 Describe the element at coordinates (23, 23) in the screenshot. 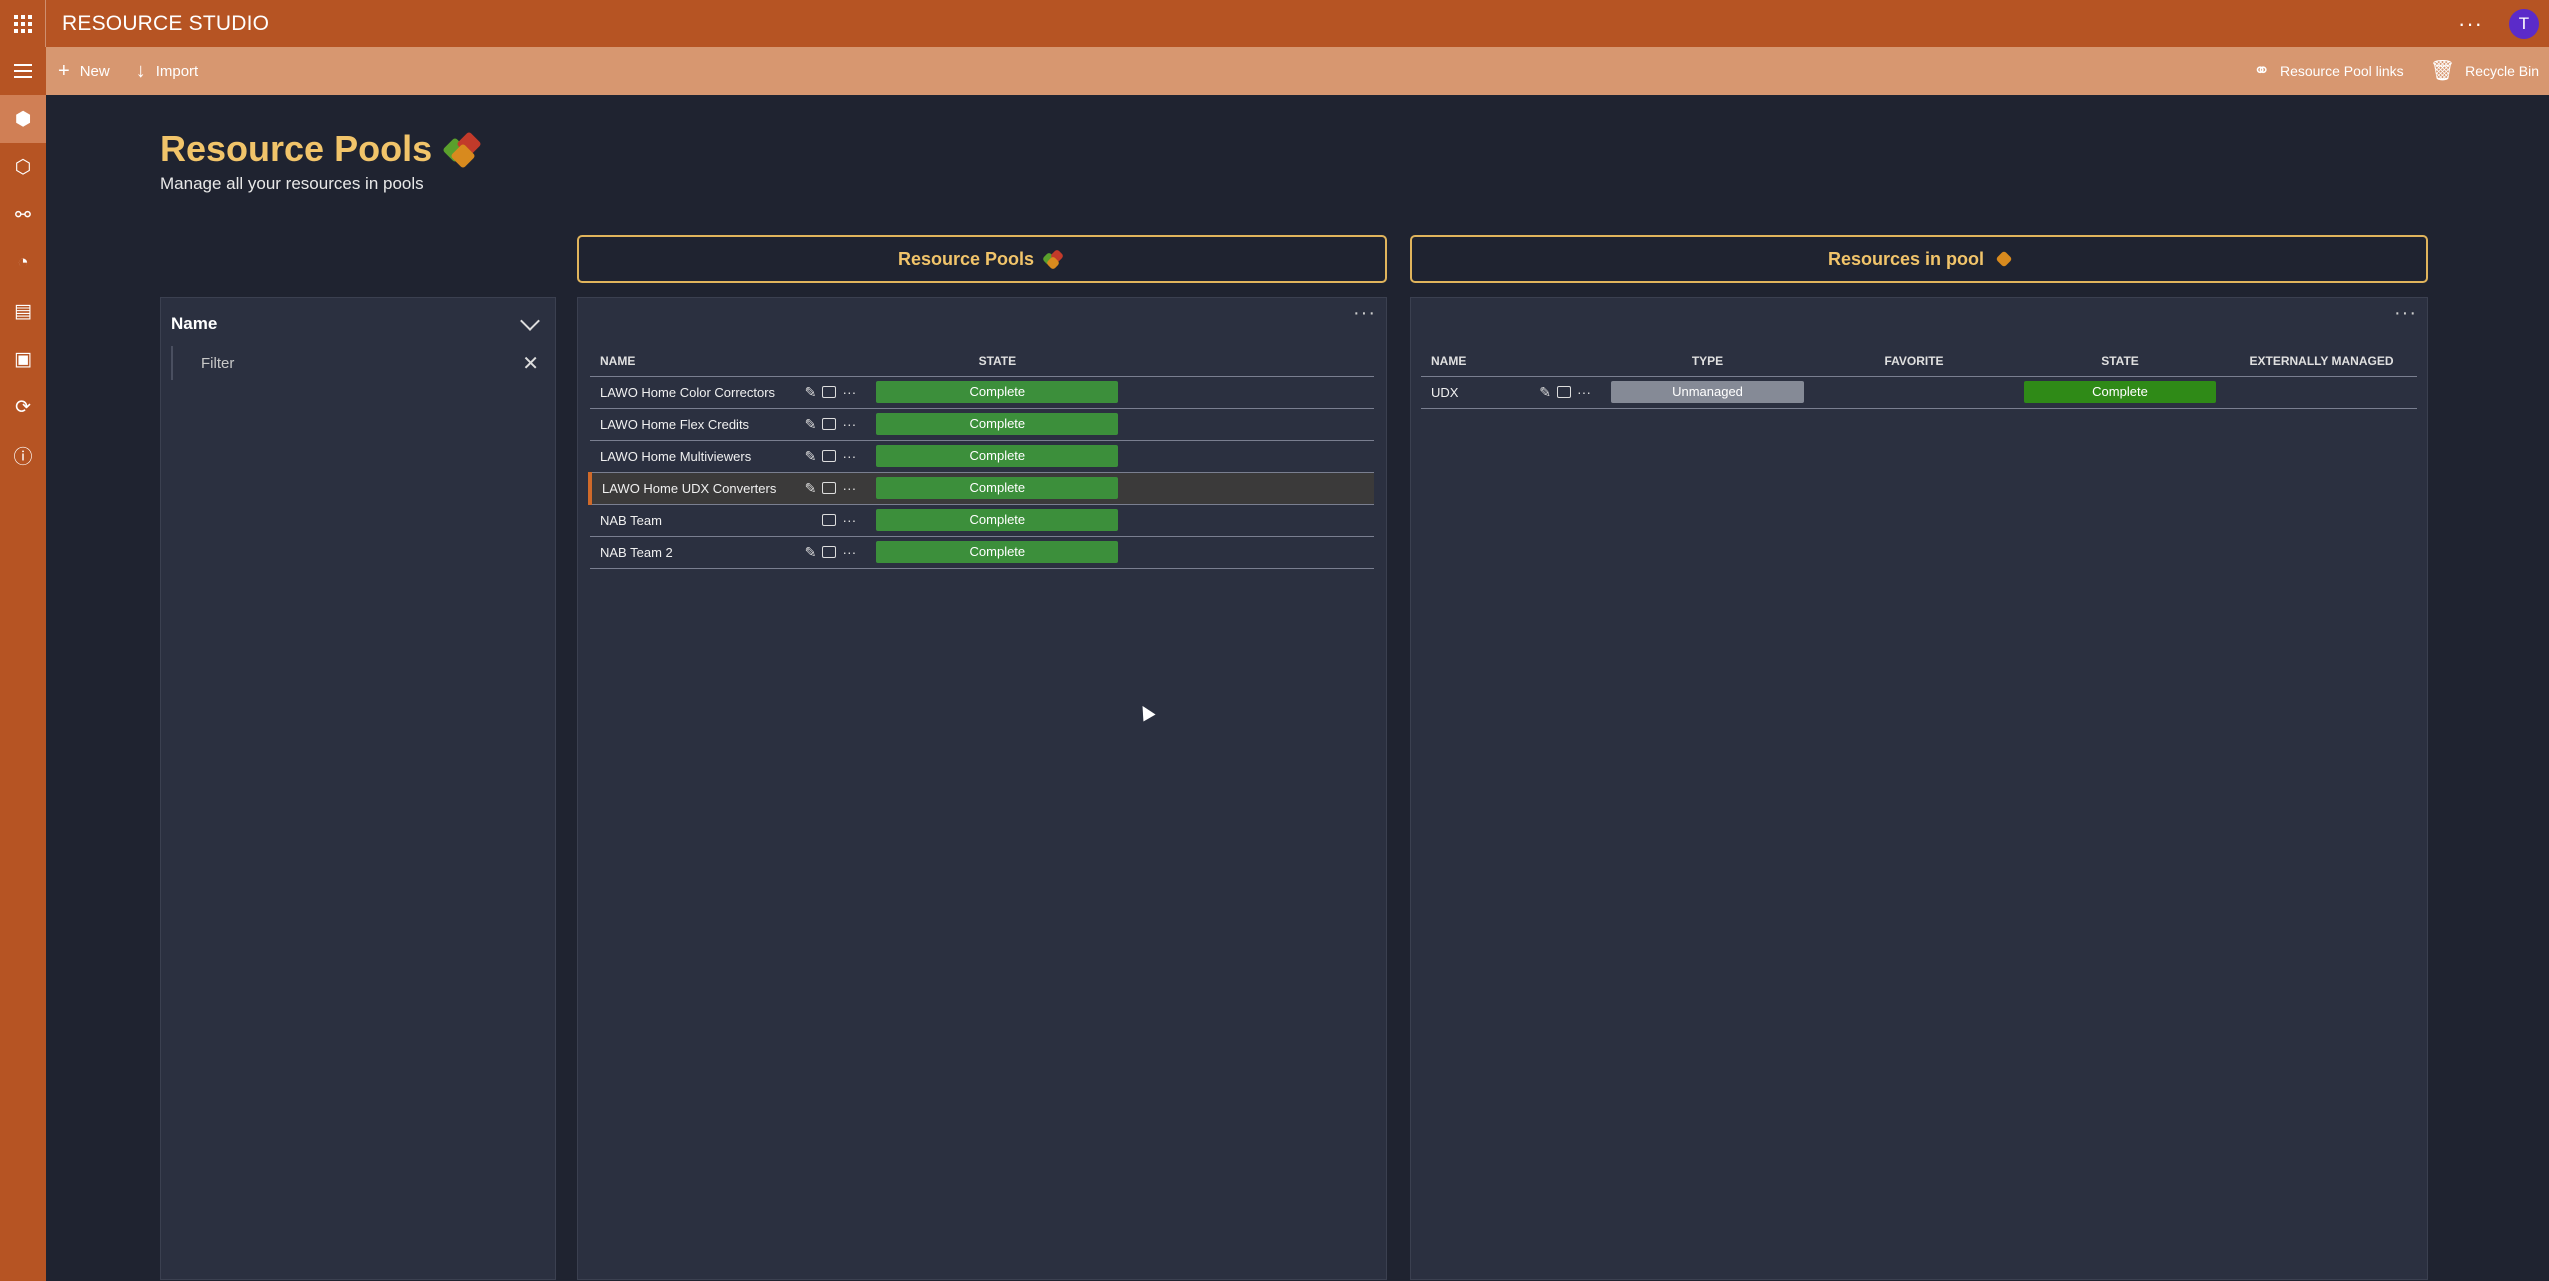

I see `app-launcher-icon` at that location.